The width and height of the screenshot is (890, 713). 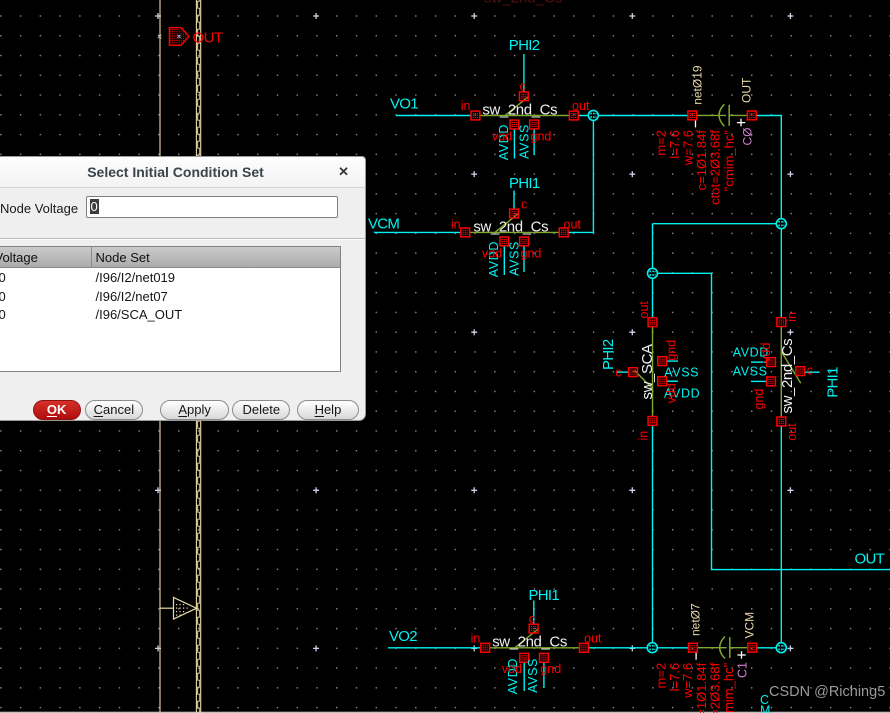 What do you see at coordinates (695, 619) in the screenshot?
I see `svg-text: netØ7` at bounding box center [695, 619].